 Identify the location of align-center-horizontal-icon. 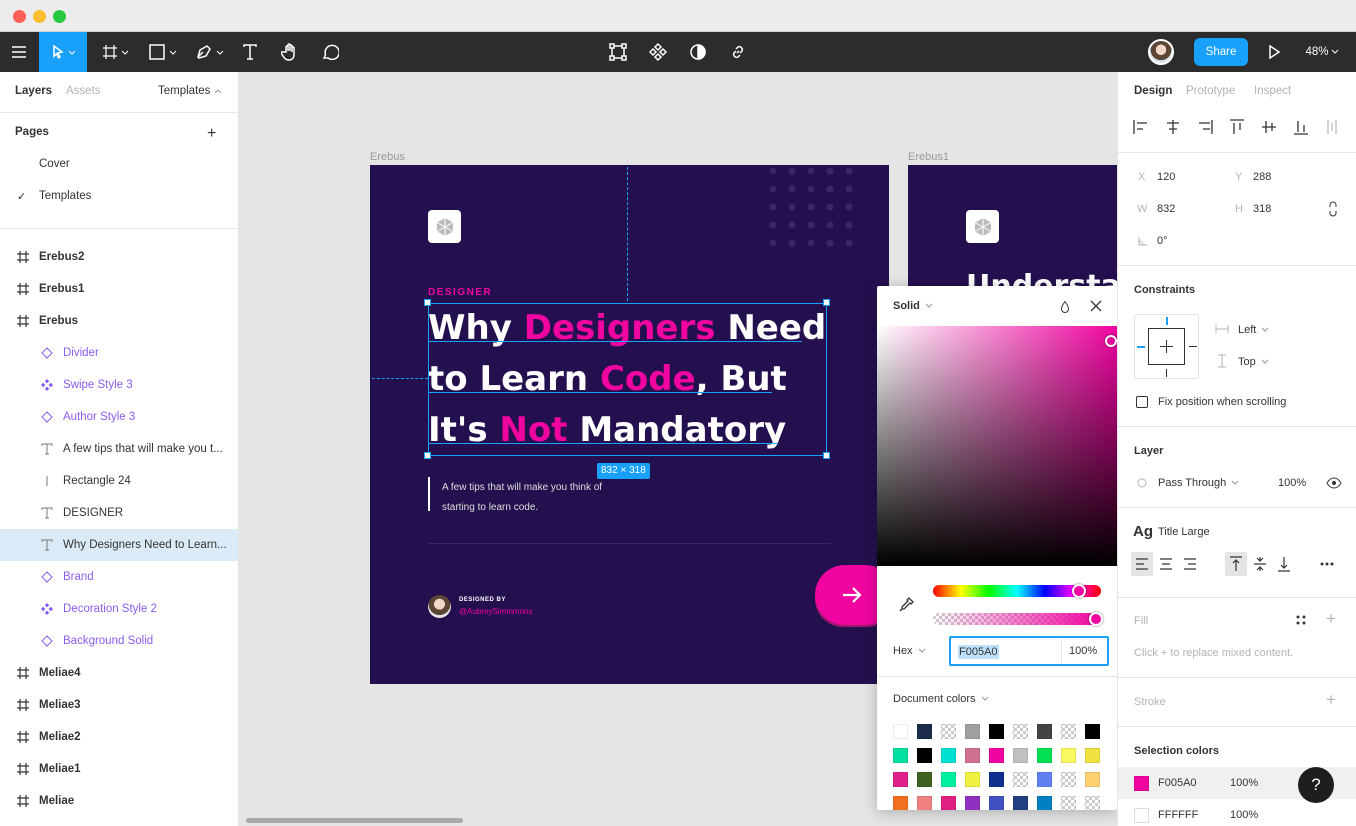
(1173, 127).